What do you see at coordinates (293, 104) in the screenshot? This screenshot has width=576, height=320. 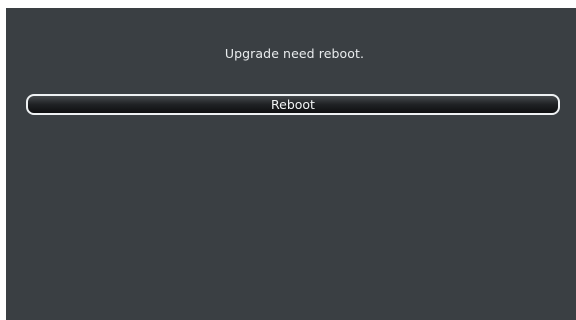 I see `reboot-button: Reboot` at bounding box center [293, 104].